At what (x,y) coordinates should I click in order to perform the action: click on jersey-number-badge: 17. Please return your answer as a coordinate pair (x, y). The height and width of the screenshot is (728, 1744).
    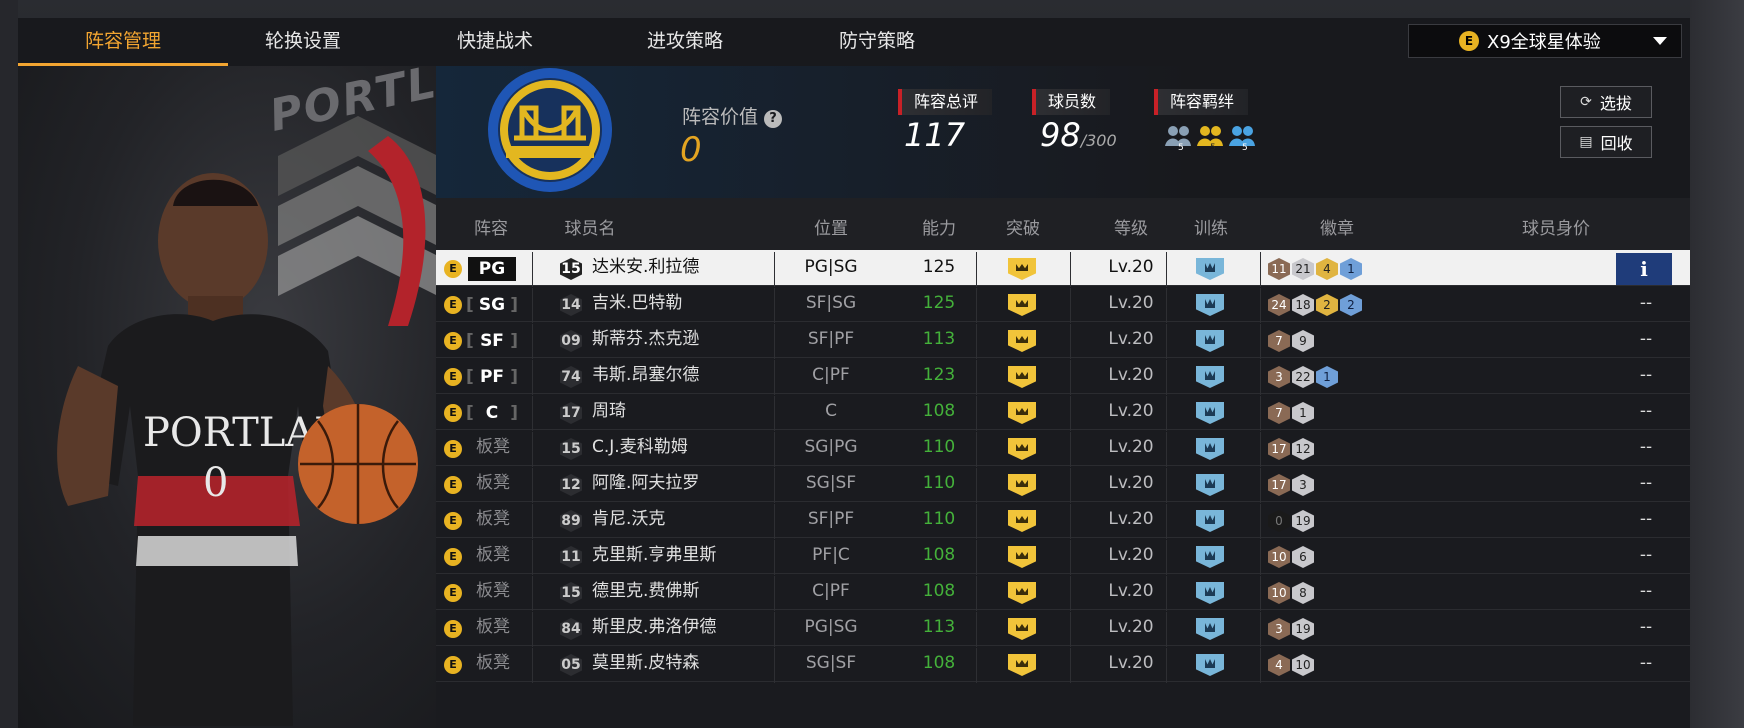
    Looking at the image, I should click on (571, 413).